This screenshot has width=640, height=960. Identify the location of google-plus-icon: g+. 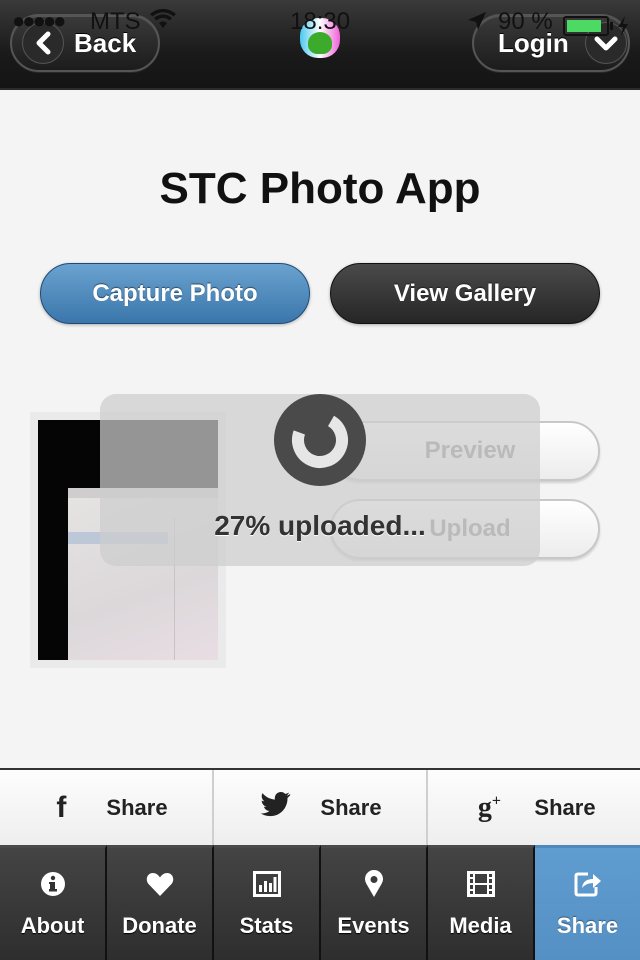
(489, 807).